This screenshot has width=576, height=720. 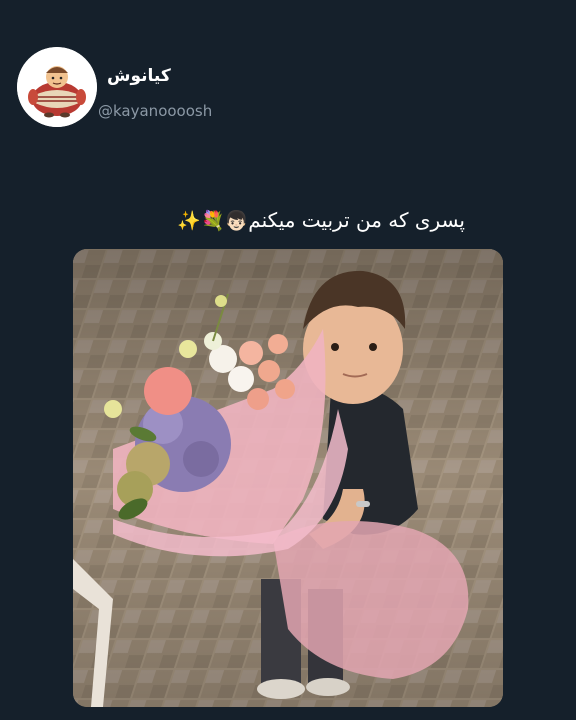 What do you see at coordinates (356, 220) in the screenshot?
I see `tweet-text-body: پسری که من تربیت میکنم` at bounding box center [356, 220].